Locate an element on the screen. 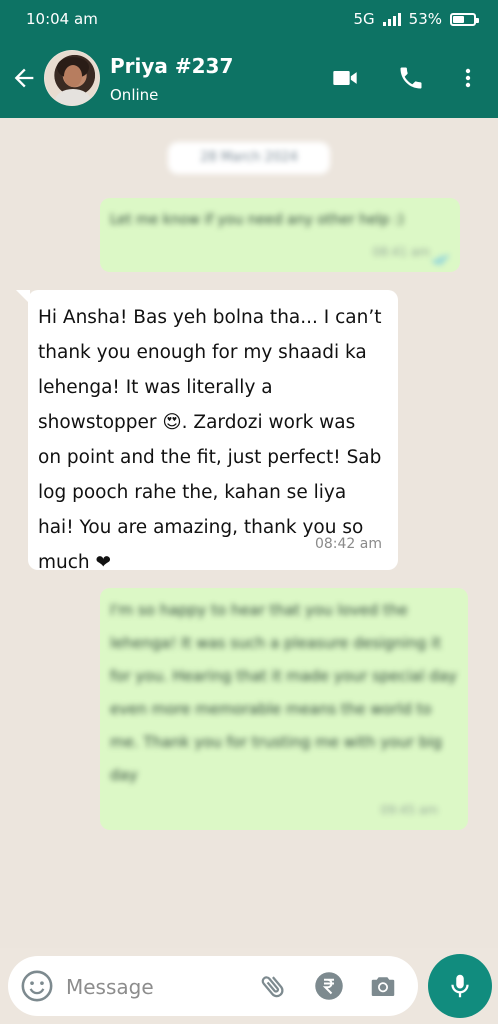 The width and height of the screenshot is (498, 1024). video-call-icon is located at coordinates (345, 78).